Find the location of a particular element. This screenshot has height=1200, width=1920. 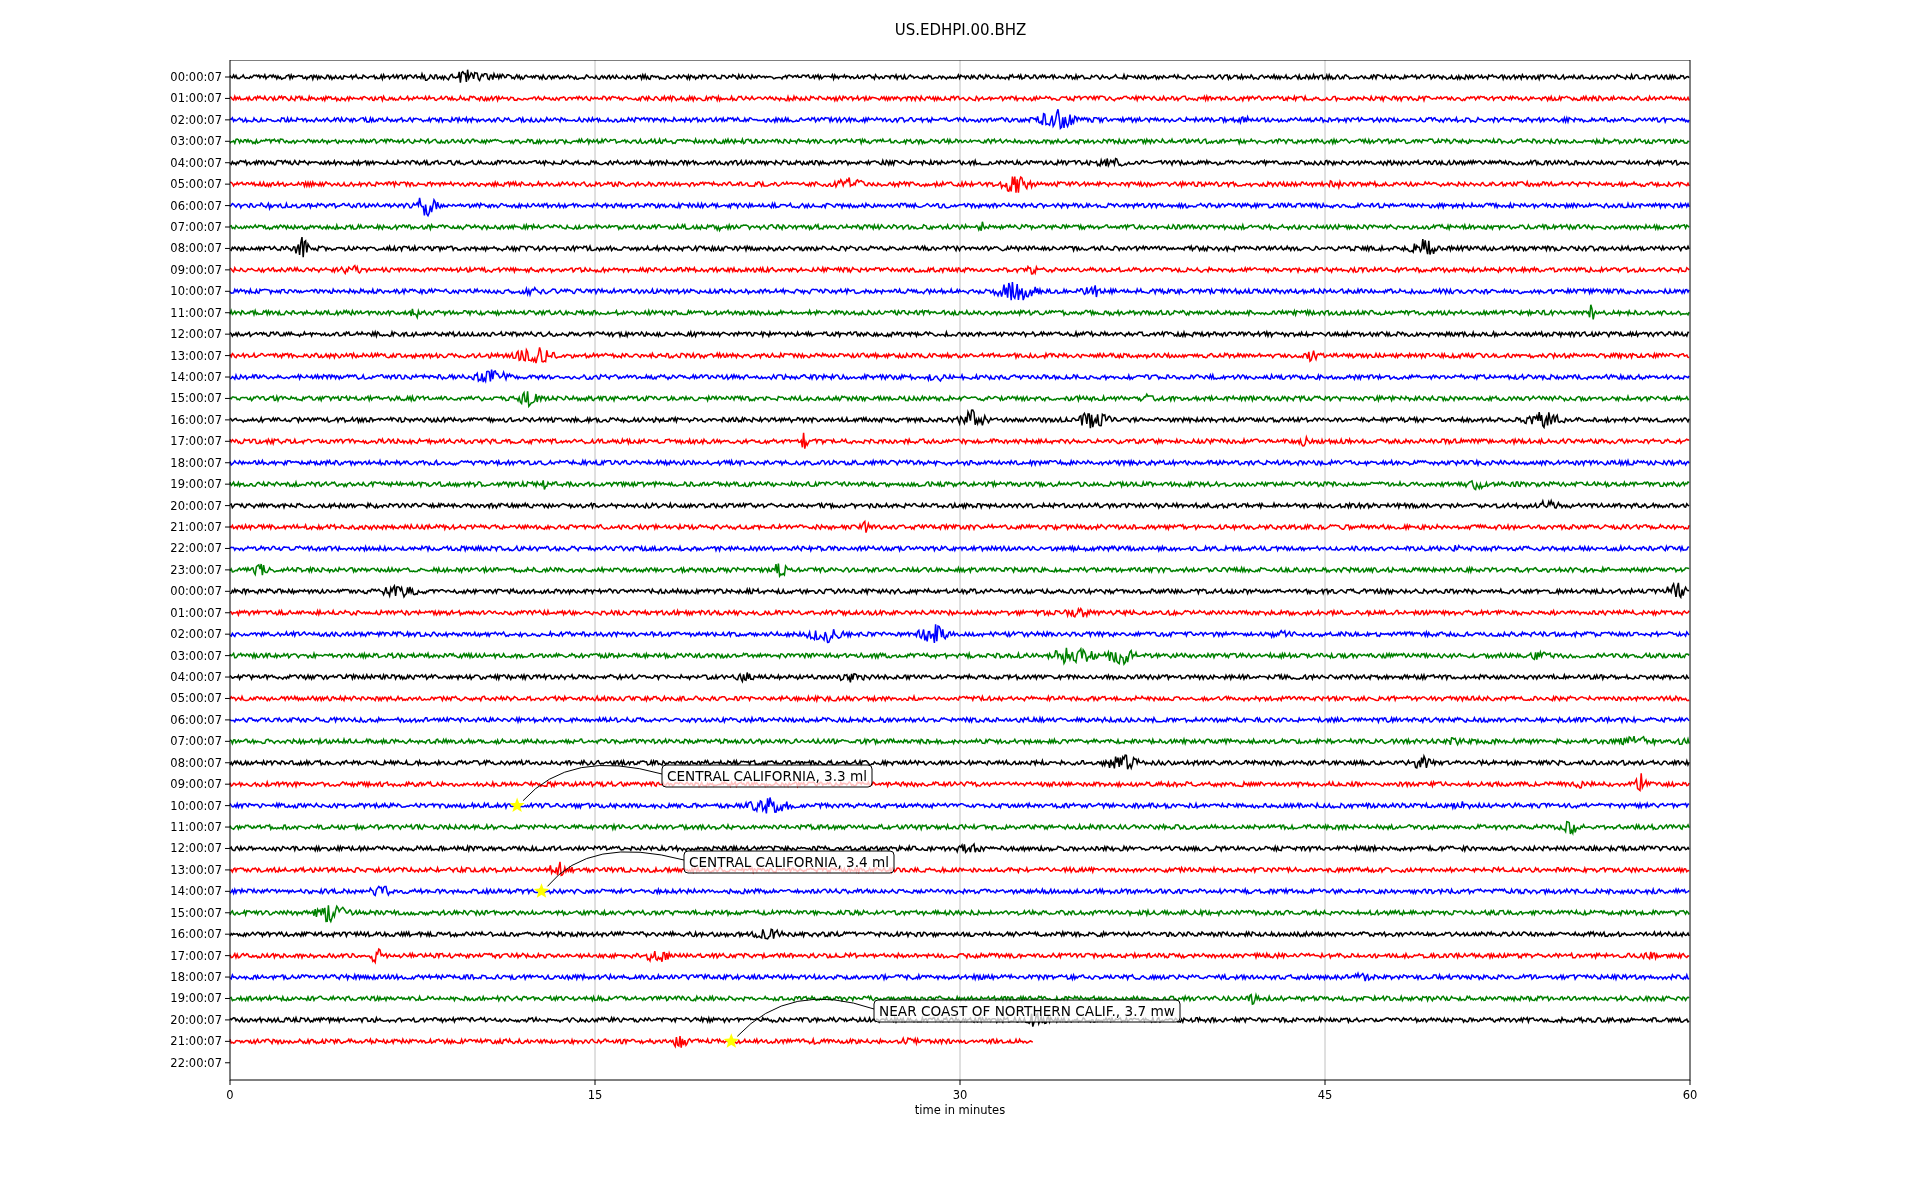

tick-label: 60 is located at coordinates (1690, 1095).